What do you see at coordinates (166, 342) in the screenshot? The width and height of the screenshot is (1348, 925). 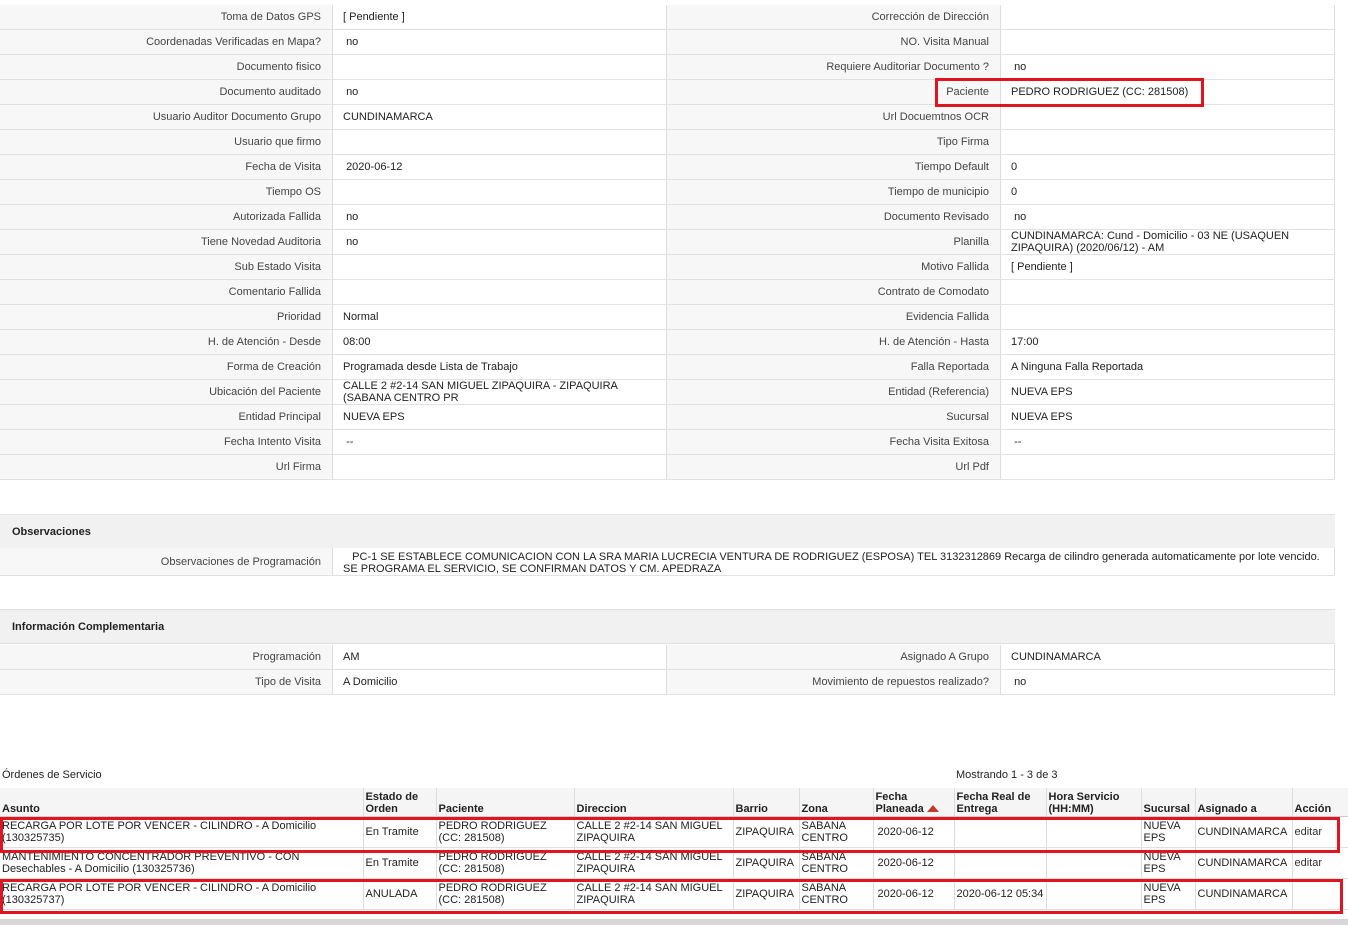 I see `field-label: H. de Atención - Desde` at bounding box center [166, 342].